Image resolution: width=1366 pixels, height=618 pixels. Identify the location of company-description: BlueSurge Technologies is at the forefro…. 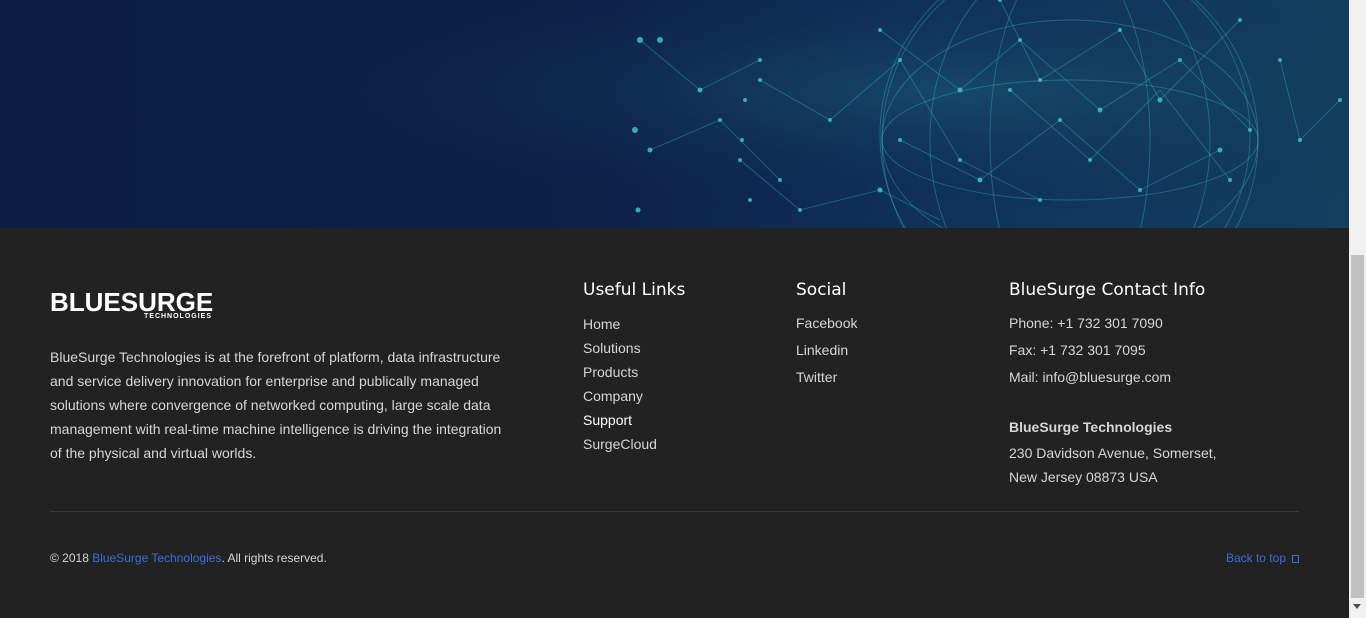
(276, 405).